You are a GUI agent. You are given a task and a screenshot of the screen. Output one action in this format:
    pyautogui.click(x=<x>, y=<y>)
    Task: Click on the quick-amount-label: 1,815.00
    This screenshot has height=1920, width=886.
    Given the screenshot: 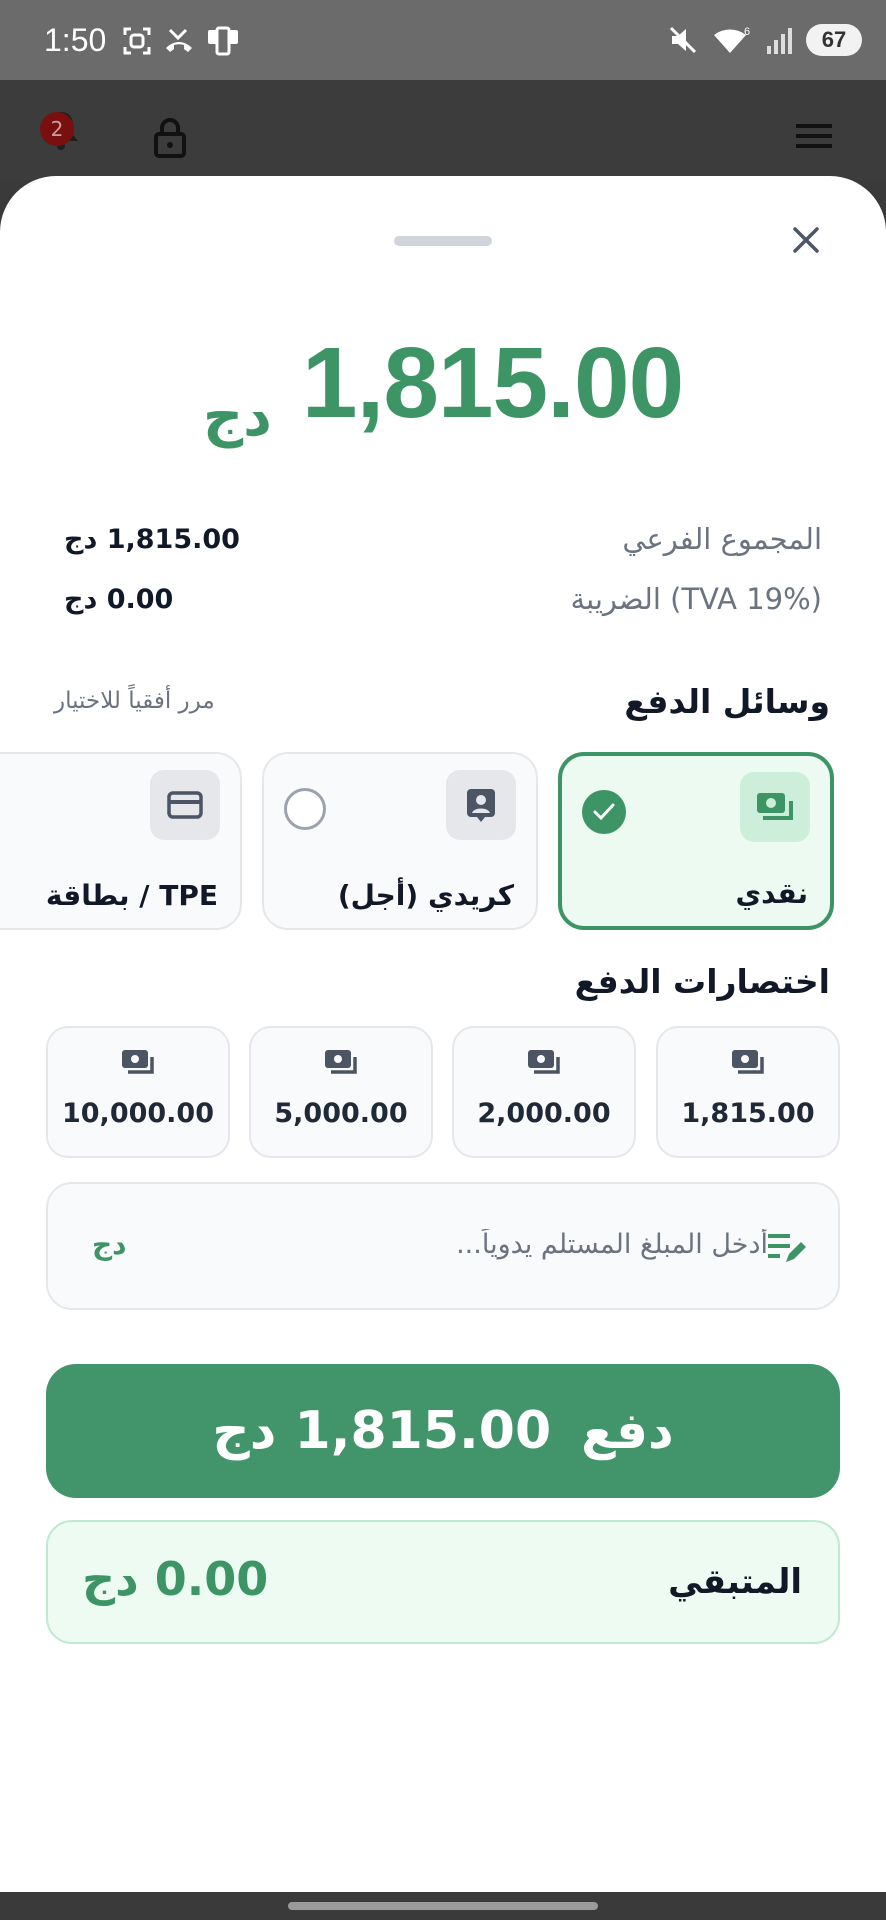 What is the action you would take?
    pyautogui.click(x=748, y=1113)
    